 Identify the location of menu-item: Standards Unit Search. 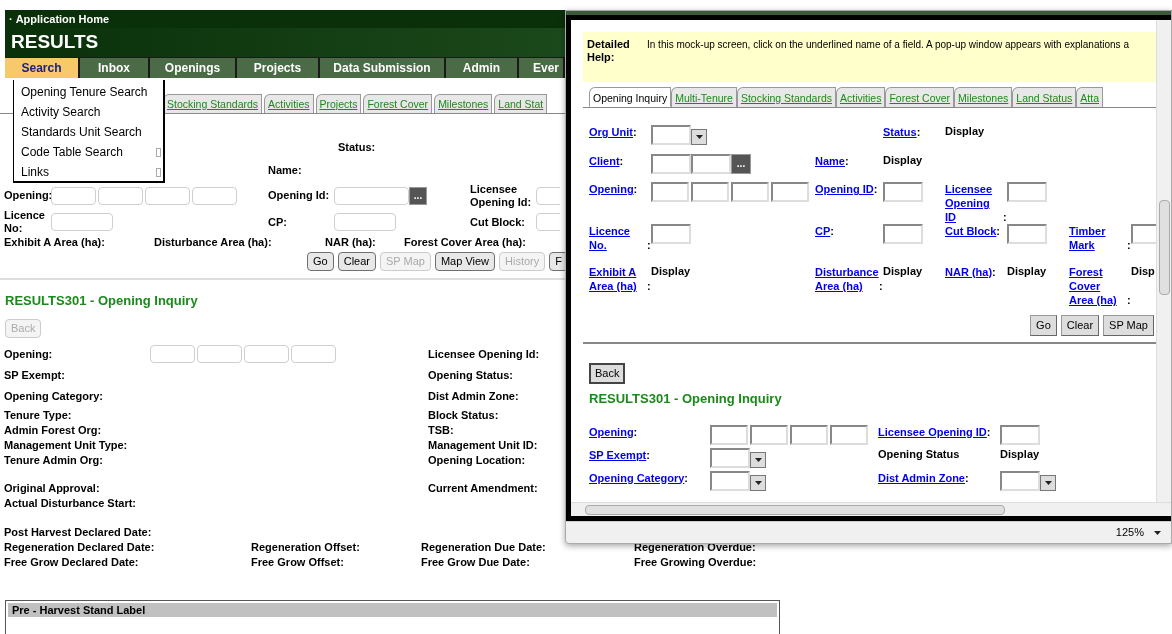
(81, 132).